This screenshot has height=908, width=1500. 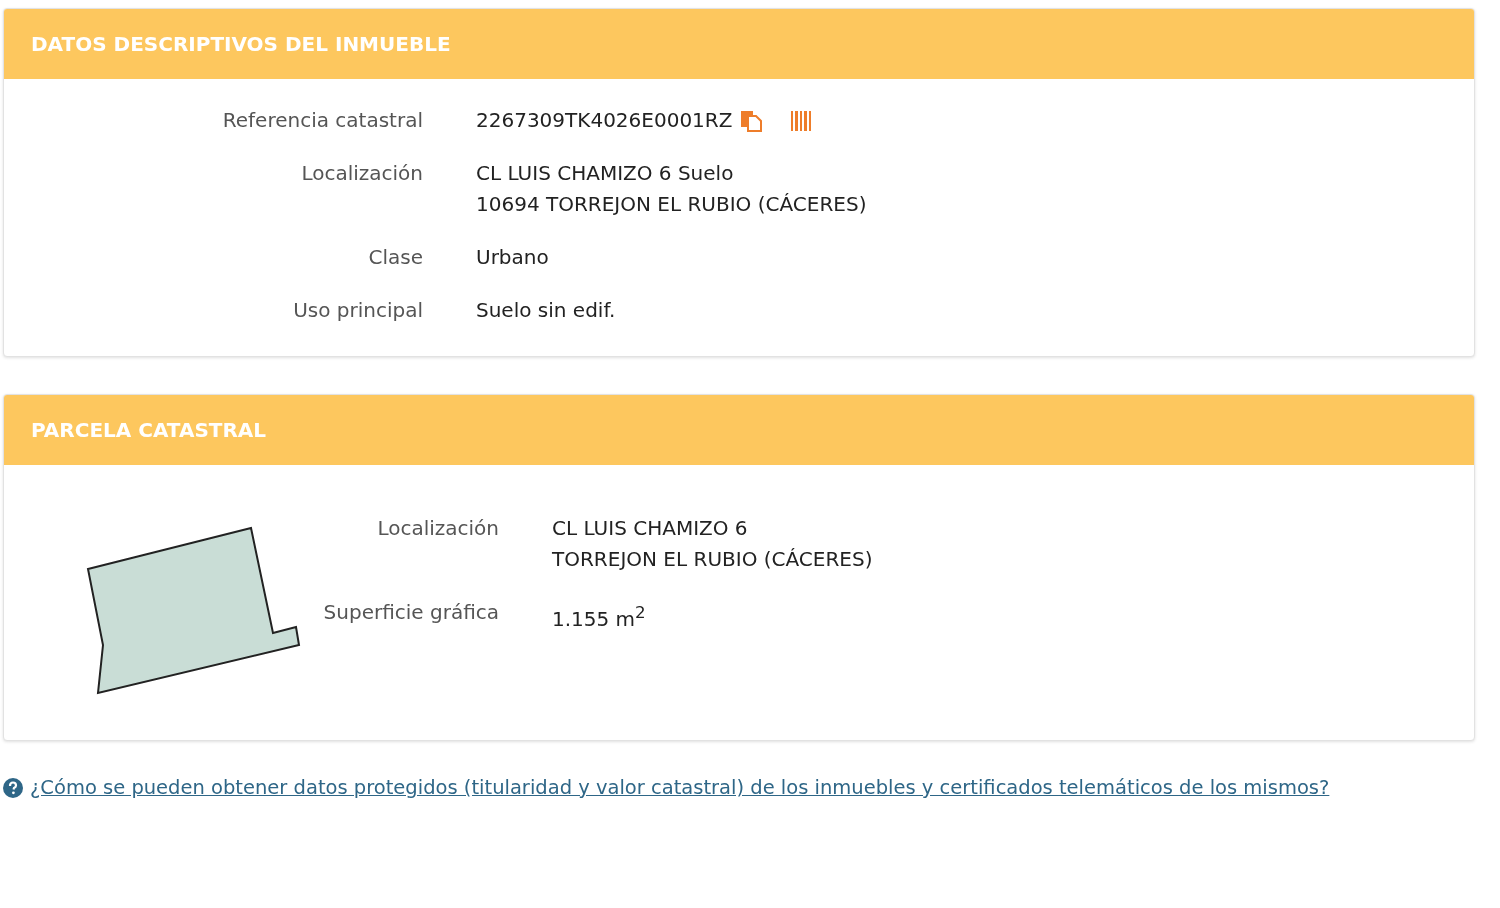 What do you see at coordinates (739, 430) in the screenshot?
I see `panel-header: PARCELA CATASTRAL` at bounding box center [739, 430].